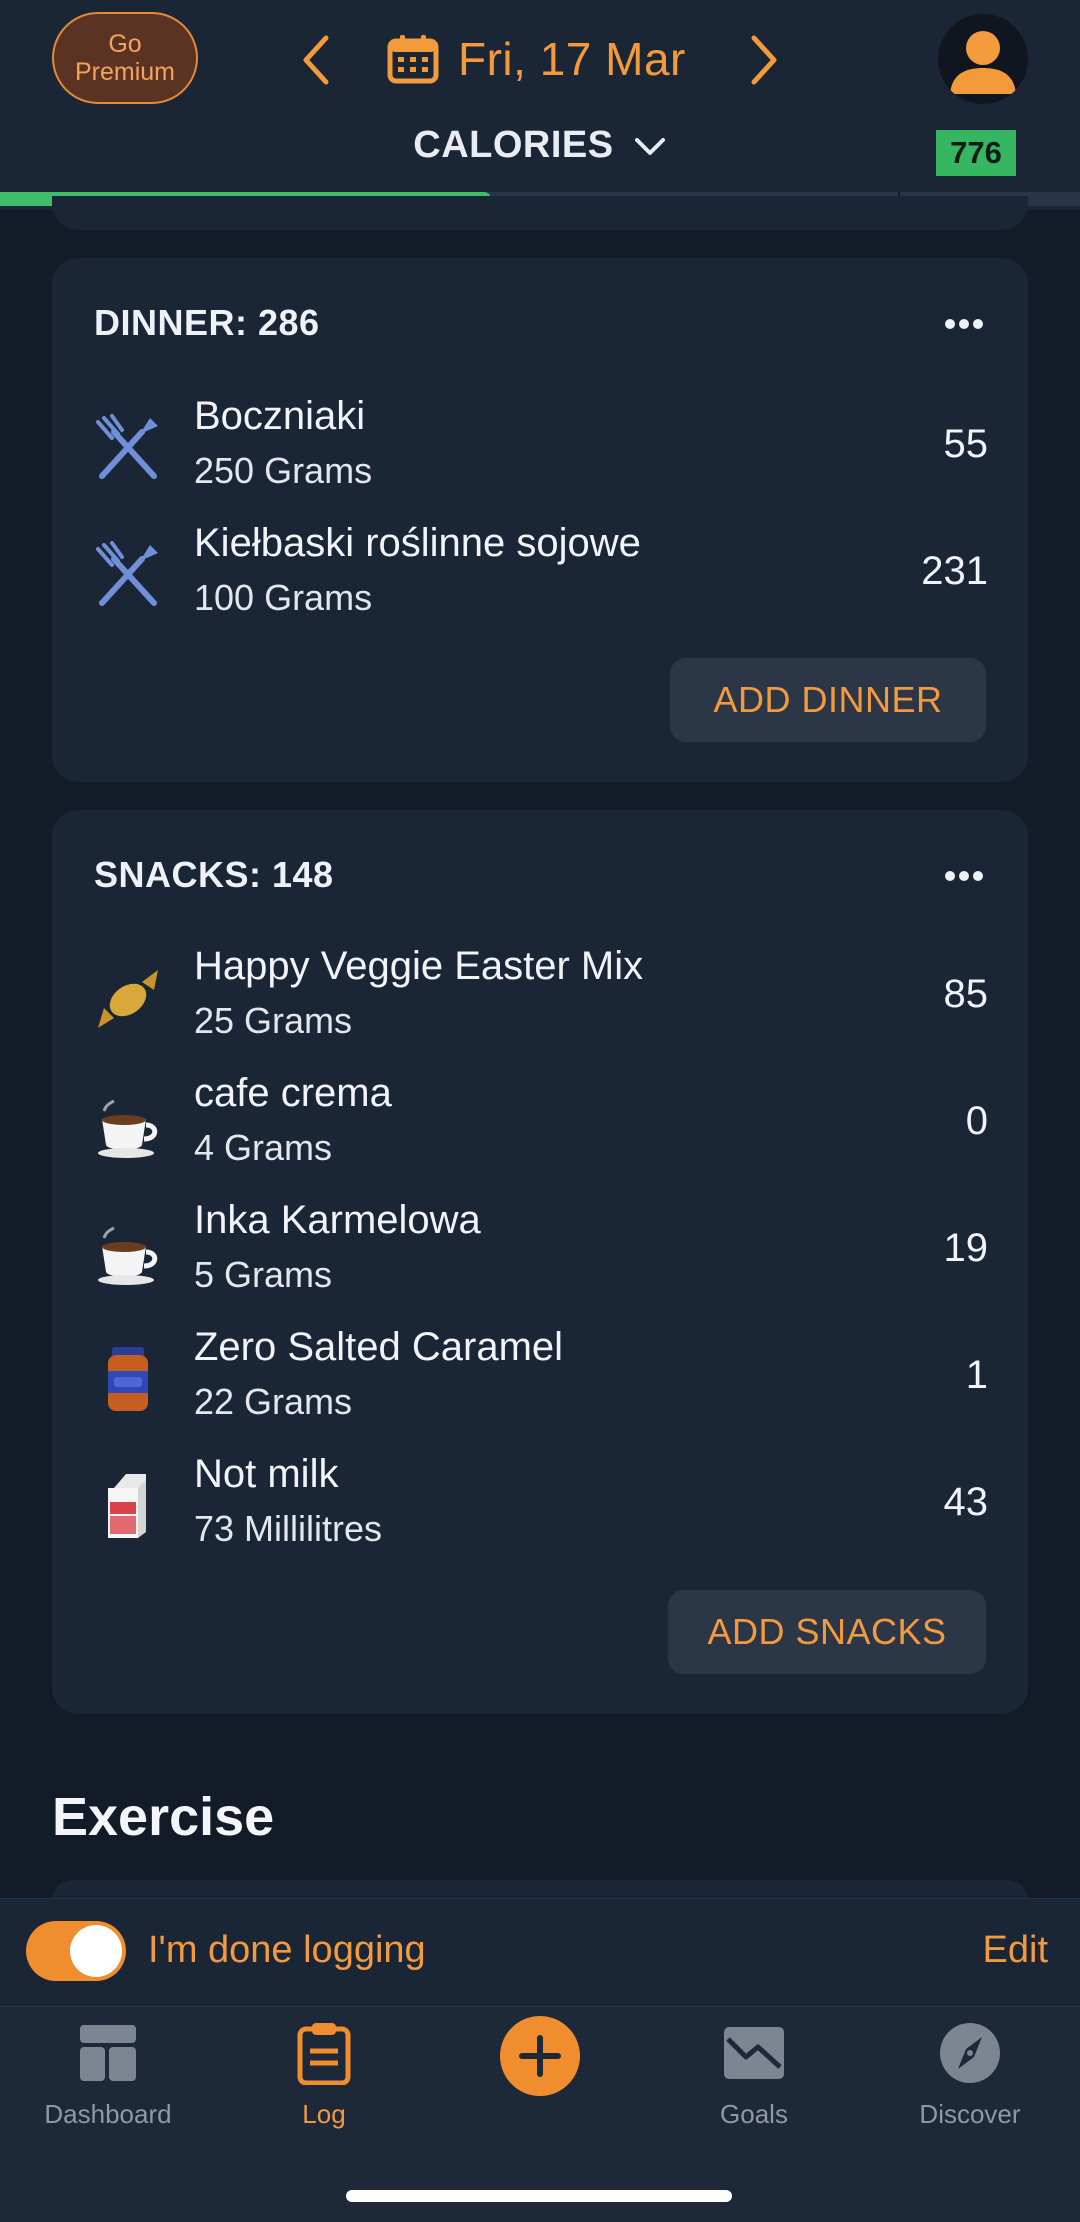  What do you see at coordinates (540, 1890) in the screenshot?
I see `exercise-card-edge` at bounding box center [540, 1890].